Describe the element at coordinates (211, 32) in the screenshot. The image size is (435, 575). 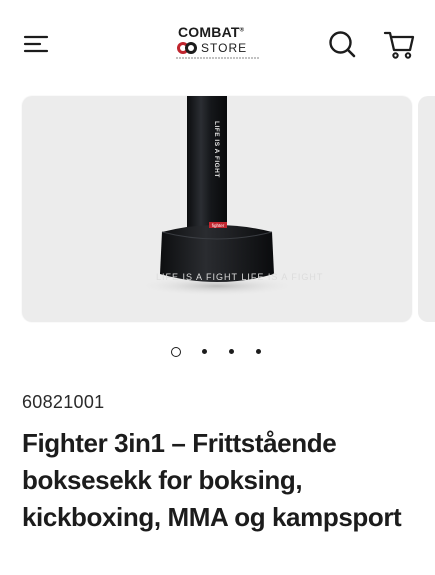
I see `logo-wordmark-top: COMBAT®` at that location.